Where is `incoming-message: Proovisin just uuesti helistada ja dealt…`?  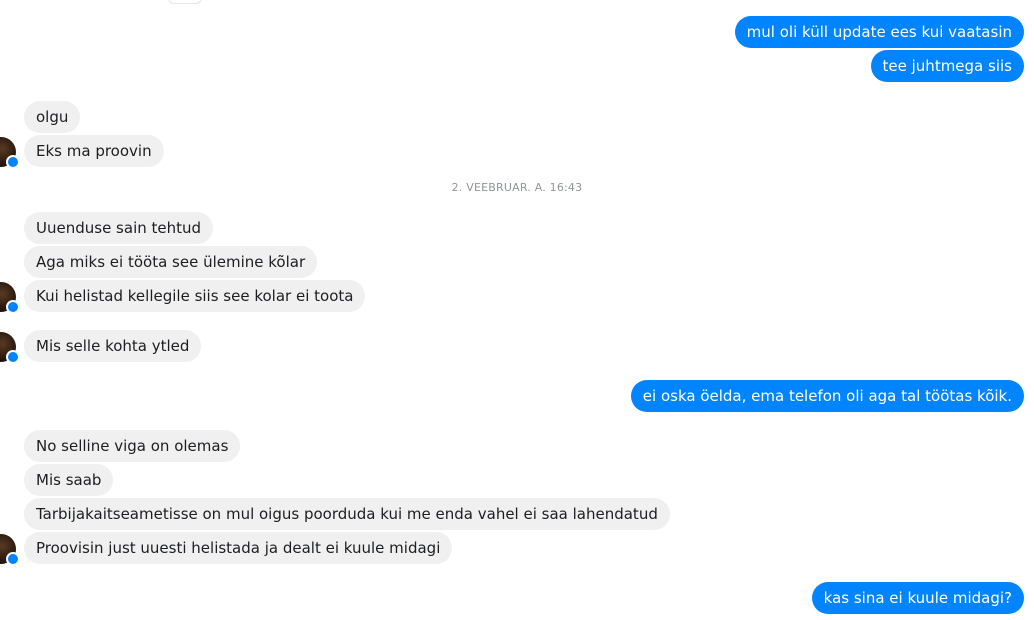 incoming-message: Proovisin just uuesti helistada ja dealt… is located at coordinates (238, 548).